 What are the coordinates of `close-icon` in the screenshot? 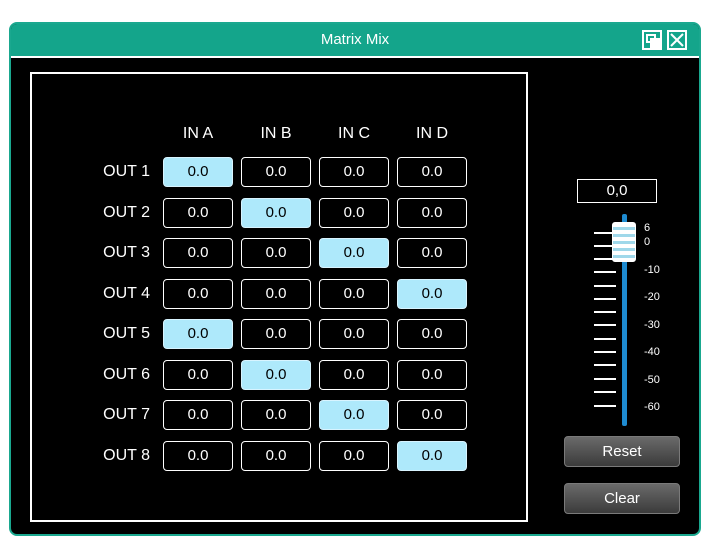 It's located at (677, 40).